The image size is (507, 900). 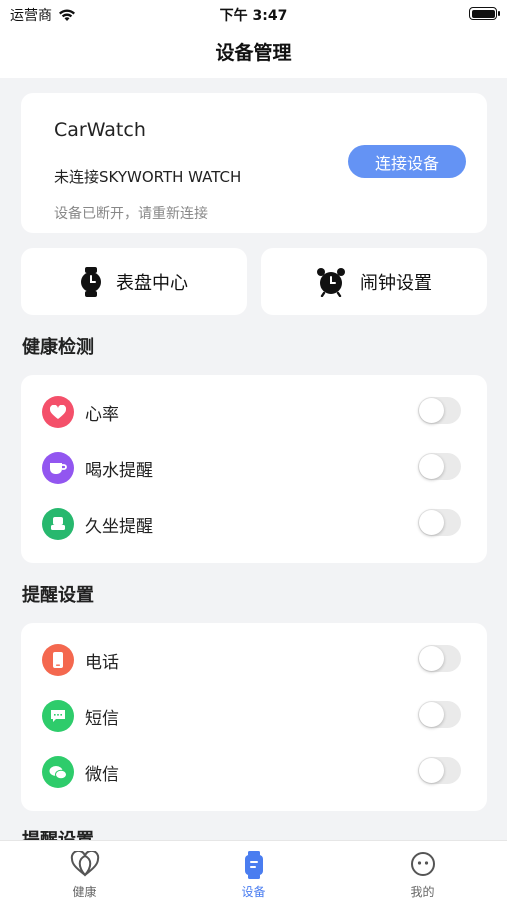 I want to click on sms-label: 短信, so click(x=102, y=719).